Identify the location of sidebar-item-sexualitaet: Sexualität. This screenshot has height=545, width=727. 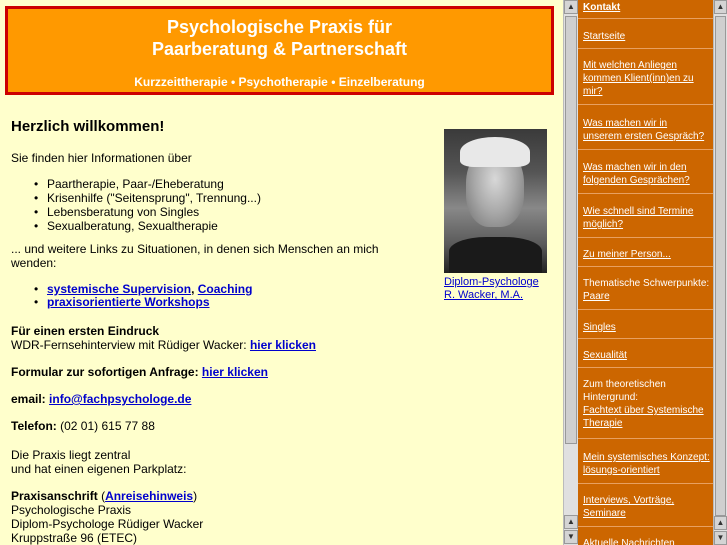
(647, 355).